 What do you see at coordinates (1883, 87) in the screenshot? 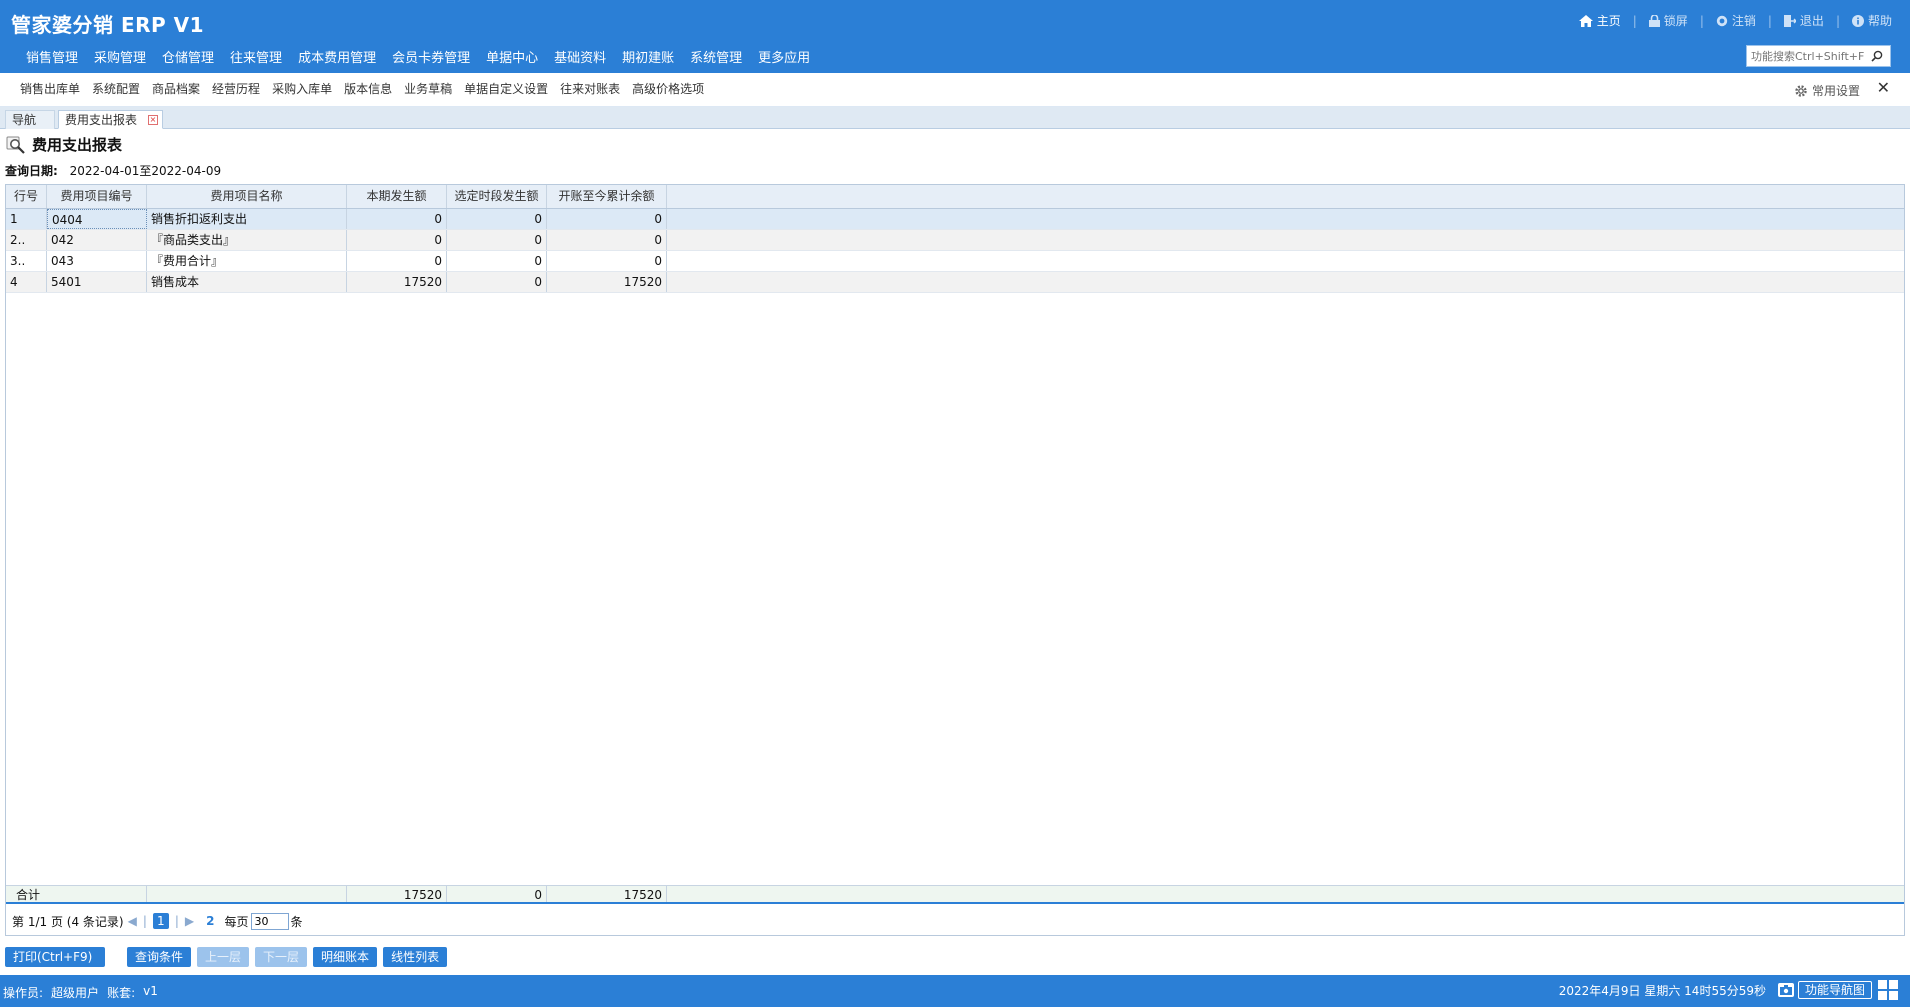
I see `close-icon: ✕` at bounding box center [1883, 87].